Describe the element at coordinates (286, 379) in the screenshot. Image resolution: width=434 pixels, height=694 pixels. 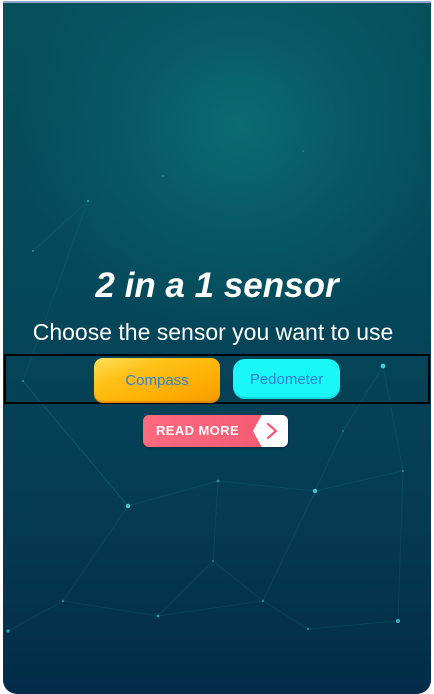
I see `pedometer-button: Pedometer` at that location.